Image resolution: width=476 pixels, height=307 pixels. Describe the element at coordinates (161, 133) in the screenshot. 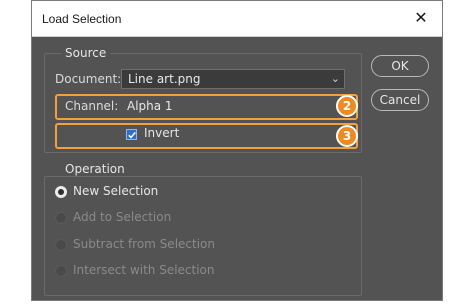

I see `invert-label: Invert` at that location.